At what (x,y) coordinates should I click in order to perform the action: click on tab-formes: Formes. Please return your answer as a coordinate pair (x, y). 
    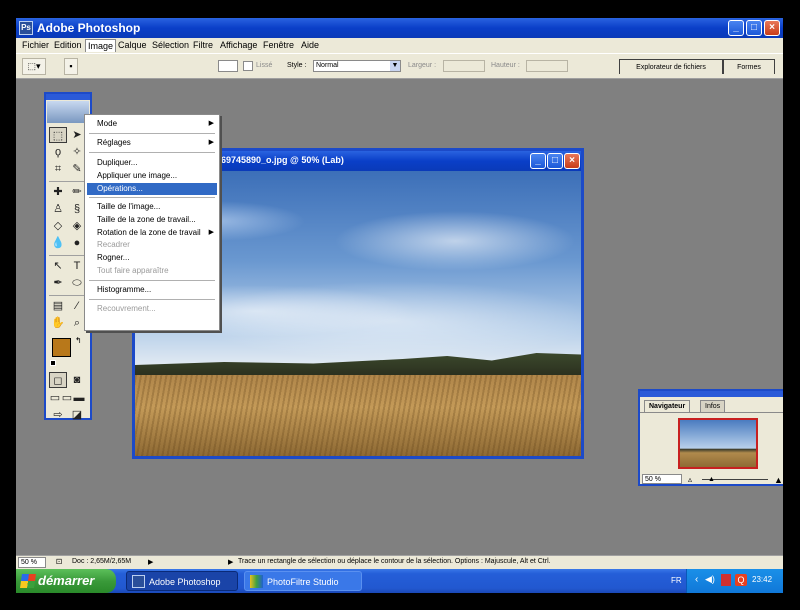
    Looking at the image, I should click on (749, 66).